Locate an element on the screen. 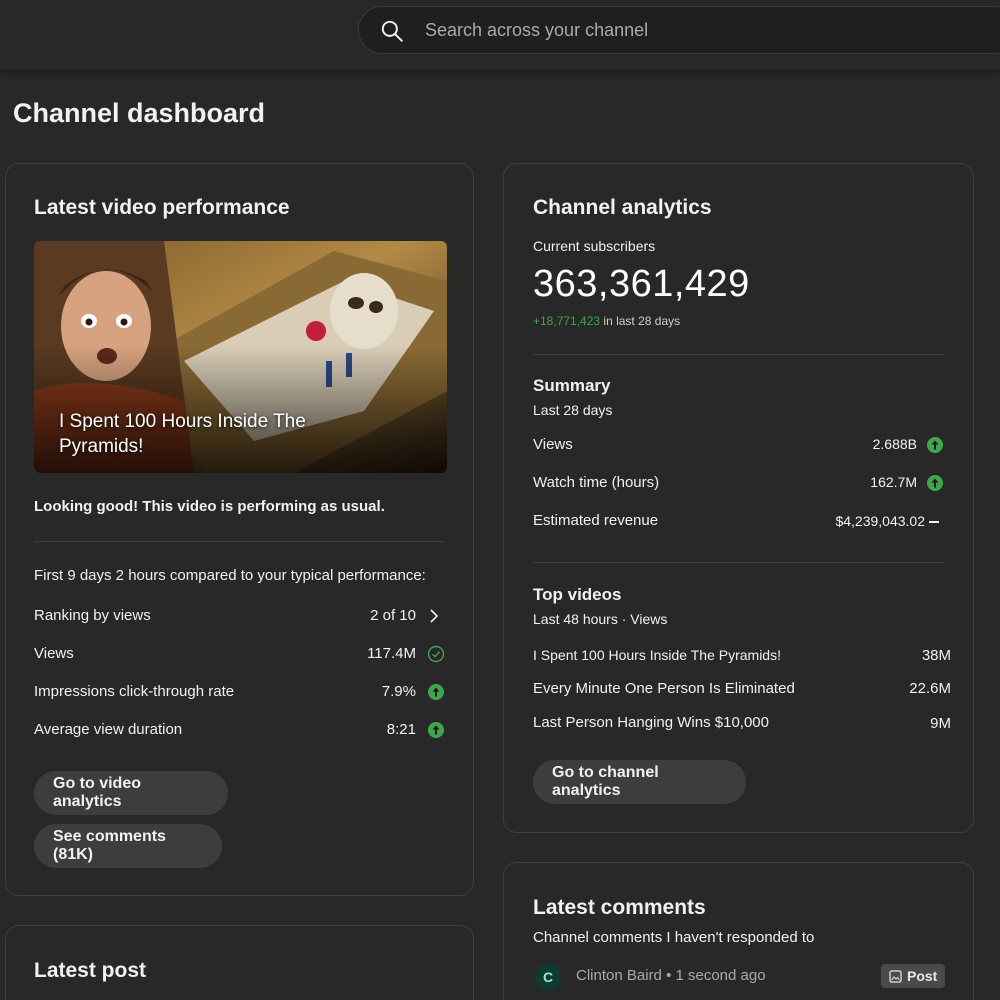 Image resolution: width=1000 pixels, height=1000 pixels. subscribers-label: Current subscribers is located at coordinates (594, 246).